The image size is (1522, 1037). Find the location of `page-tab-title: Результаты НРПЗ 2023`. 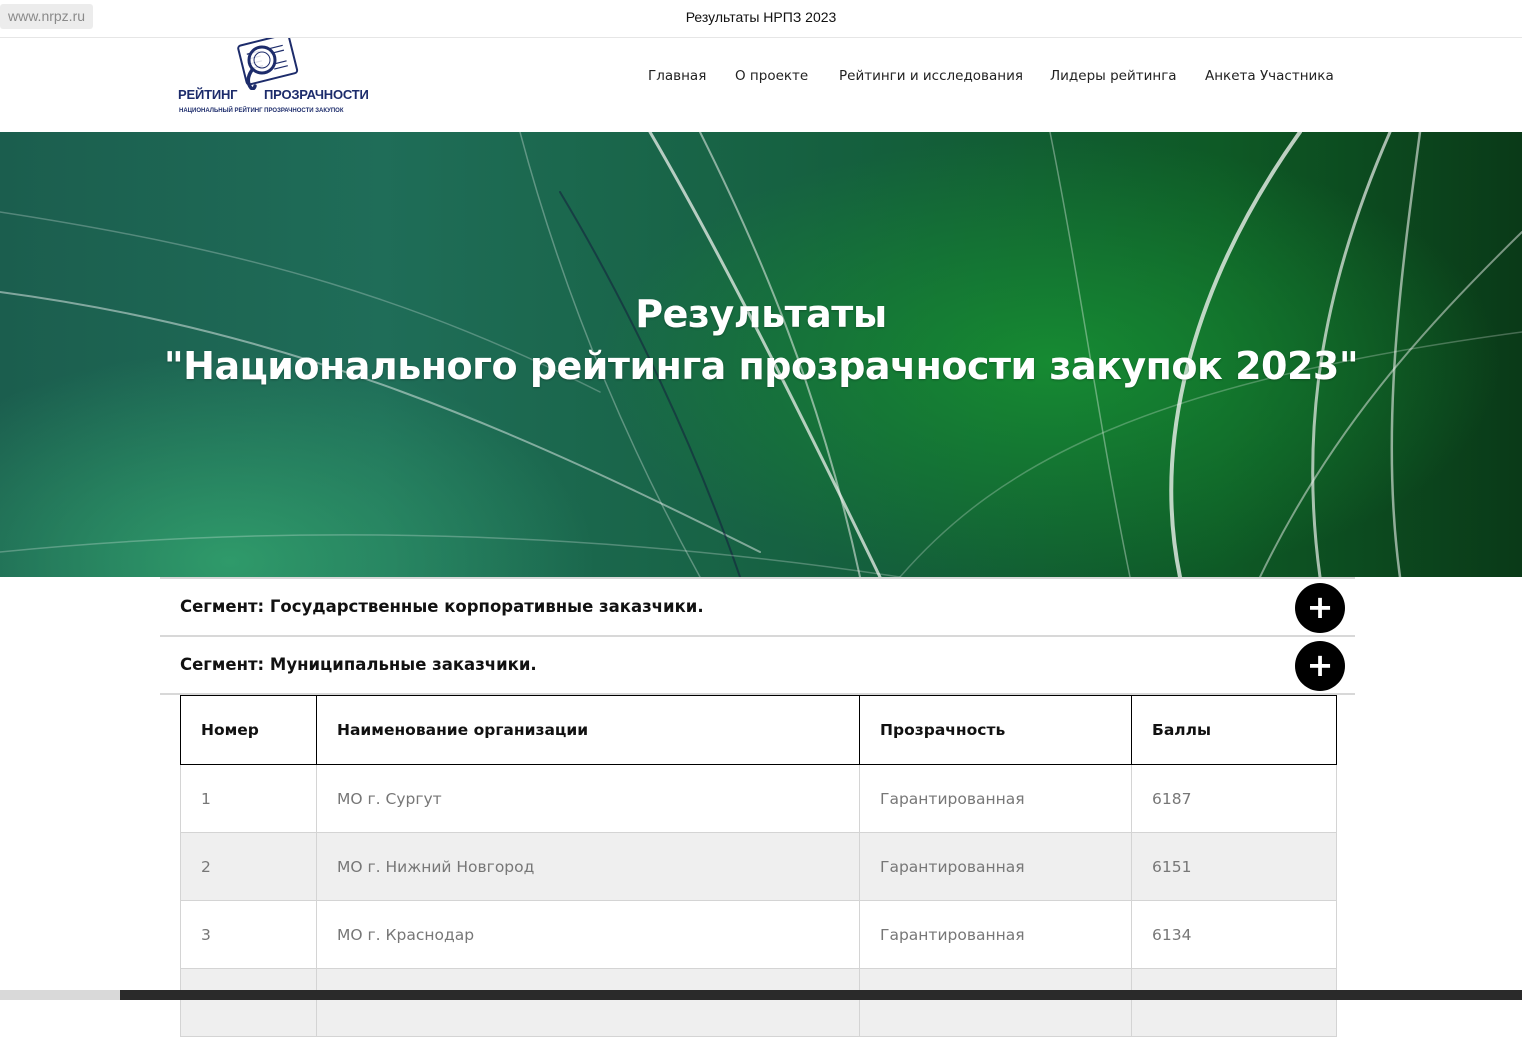

page-tab-title: Результаты НРПЗ 2023 is located at coordinates (761, 17).